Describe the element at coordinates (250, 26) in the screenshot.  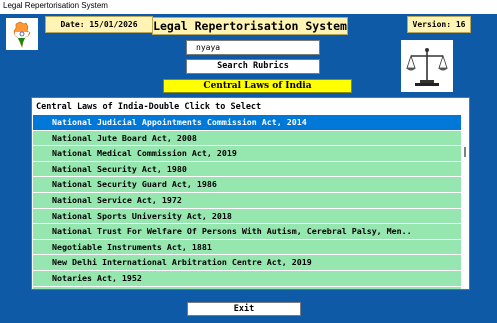
I see `app-title: Legal Repertorisation System` at that location.